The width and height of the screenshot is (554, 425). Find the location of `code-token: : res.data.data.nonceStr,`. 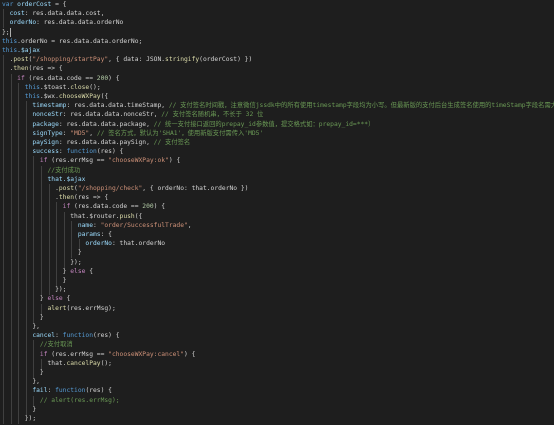

code-token: : res.data.data.nonceStr, is located at coordinates (112, 115).